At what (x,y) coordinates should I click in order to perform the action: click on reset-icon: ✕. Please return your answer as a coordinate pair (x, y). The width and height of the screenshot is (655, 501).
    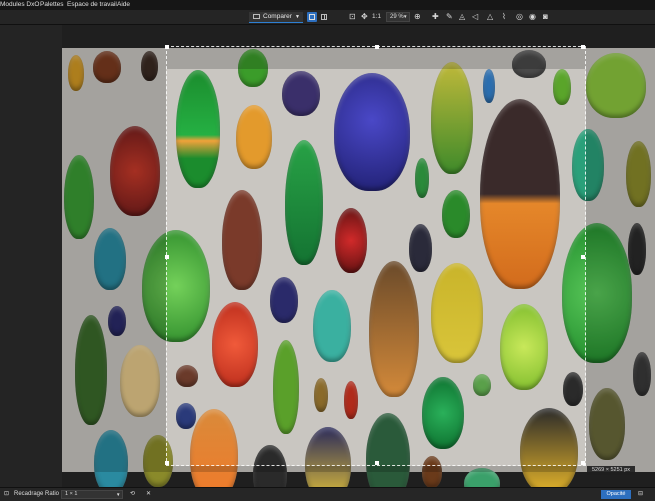
    Looking at the image, I should click on (148, 494).